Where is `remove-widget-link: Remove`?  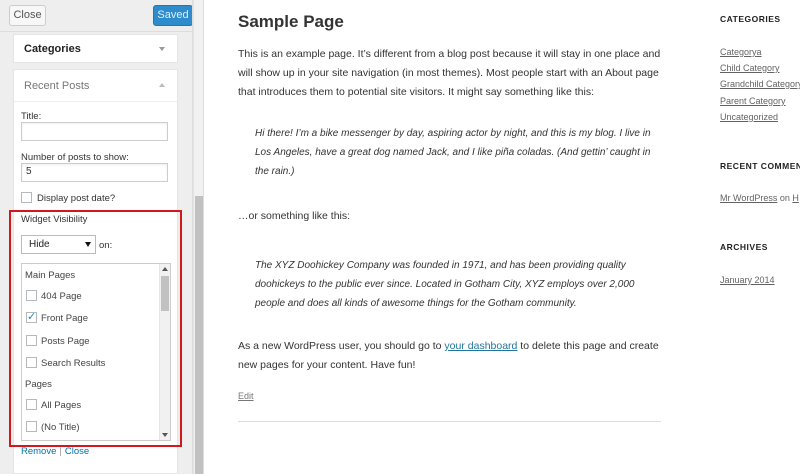
remove-widget-link: Remove is located at coordinates (38, 451).